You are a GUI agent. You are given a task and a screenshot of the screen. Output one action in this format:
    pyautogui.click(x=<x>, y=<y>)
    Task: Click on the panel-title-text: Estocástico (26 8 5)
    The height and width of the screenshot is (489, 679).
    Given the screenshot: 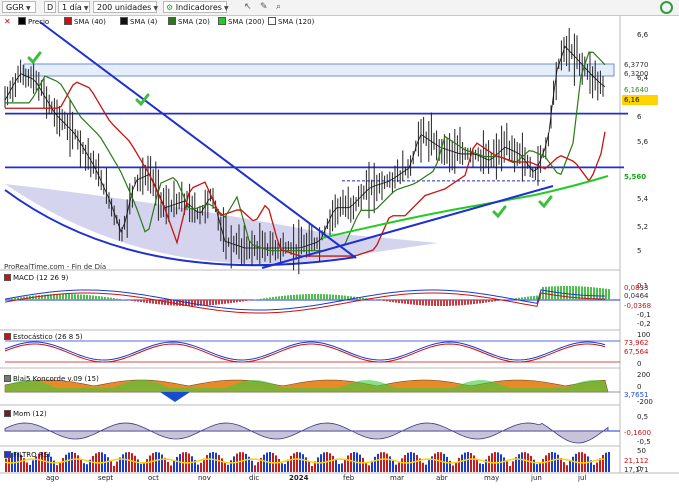 What is the action you would take?
    pyautogui.click(x=48, y=337)
    